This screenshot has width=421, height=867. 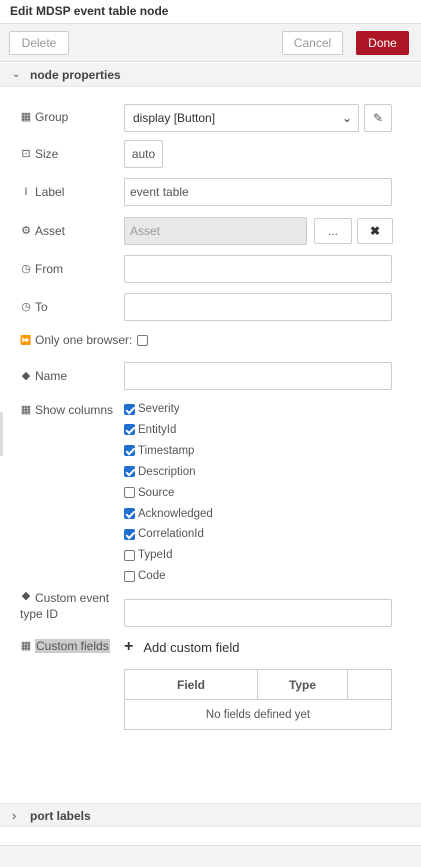 I want to click on column-option-code: Code, so click(x=145, y=576).